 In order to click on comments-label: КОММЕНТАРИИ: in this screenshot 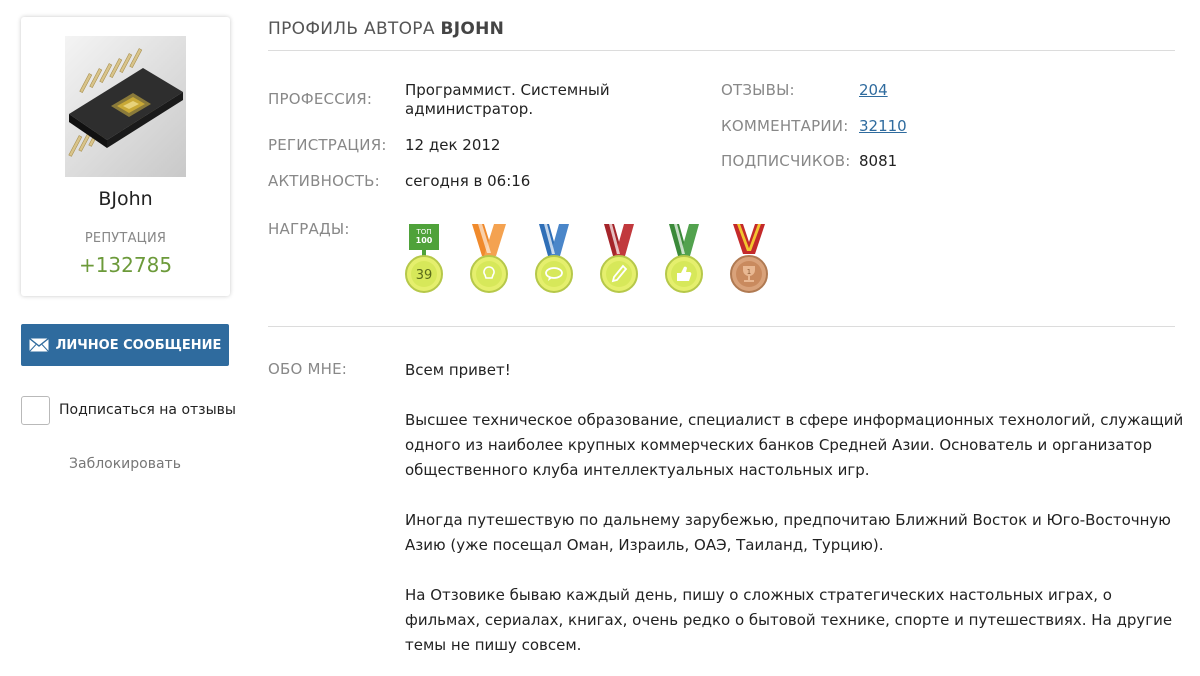, I will do `click(785, 126)`.